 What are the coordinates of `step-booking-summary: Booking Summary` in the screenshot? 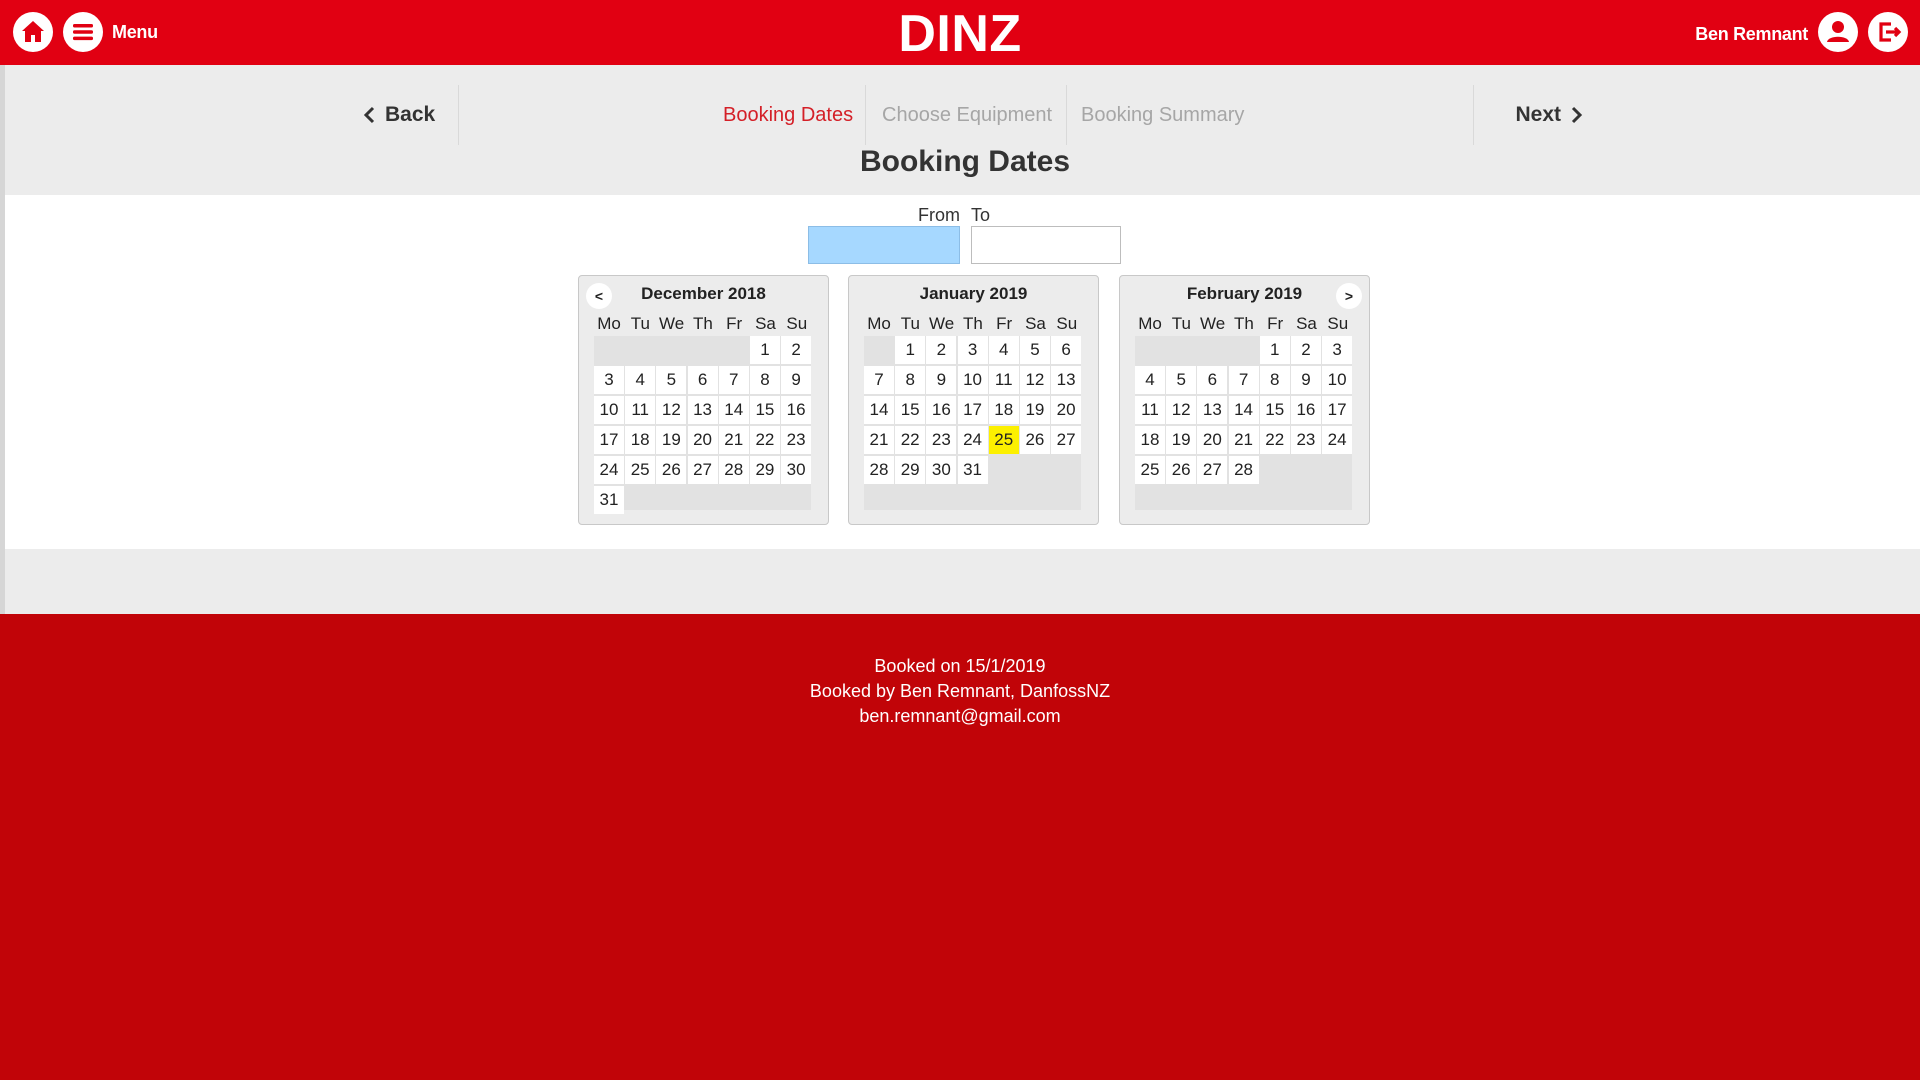 It's located at (1155, 115).